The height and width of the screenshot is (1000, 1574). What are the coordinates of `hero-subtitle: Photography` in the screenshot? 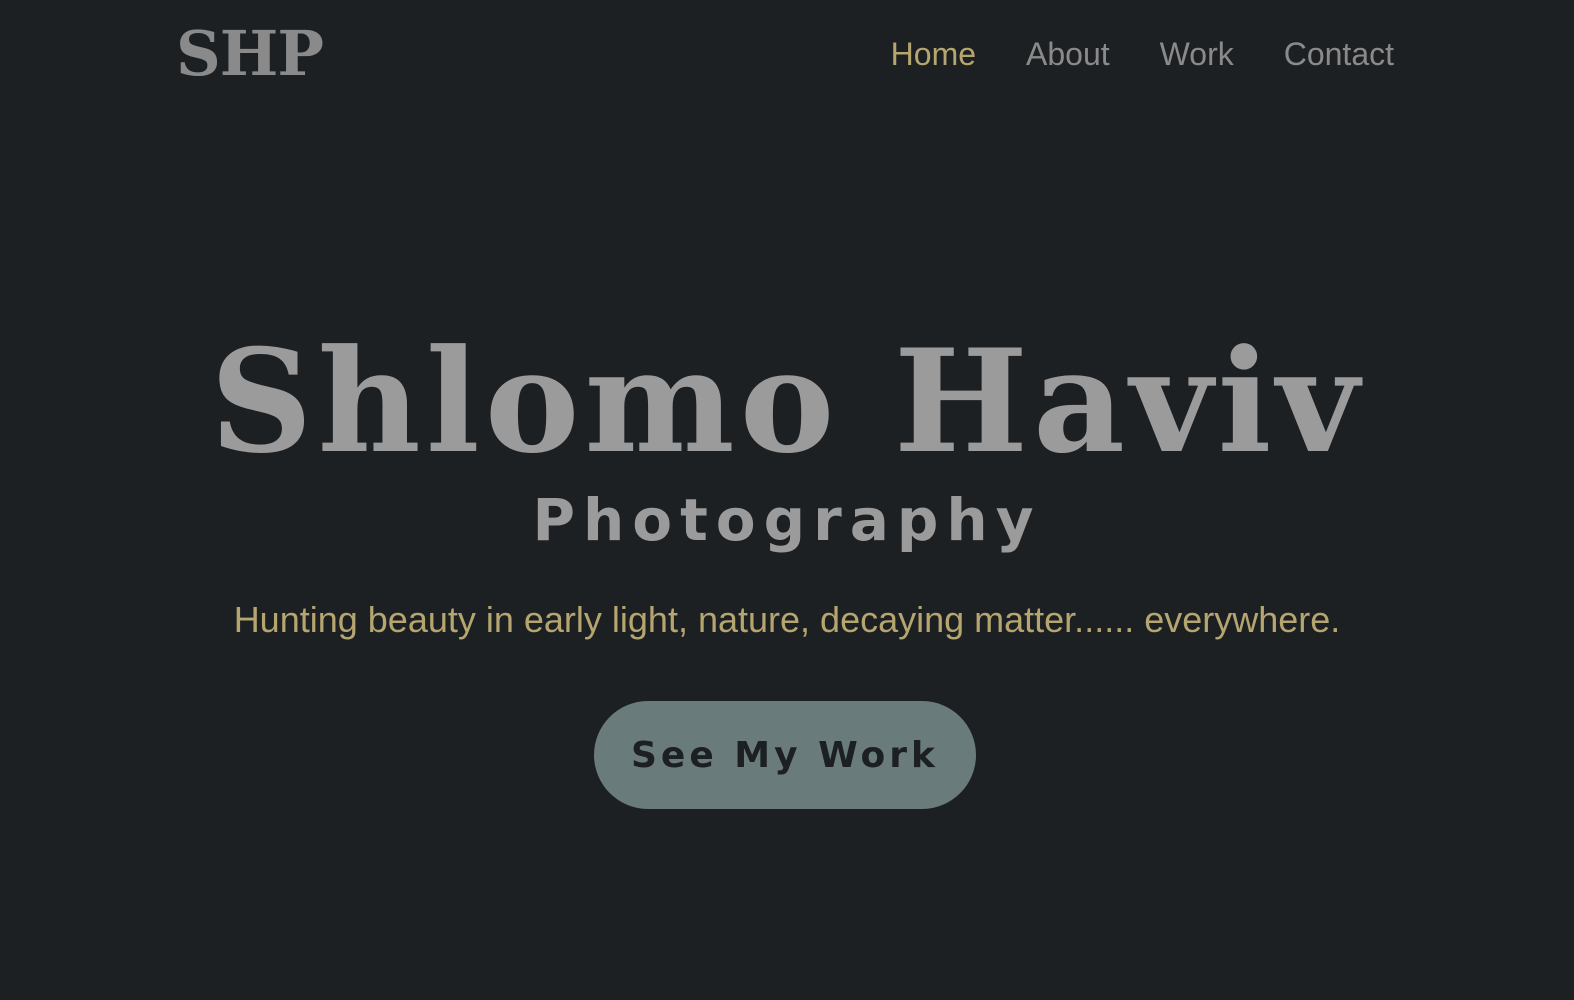 It's located at (787, 520).